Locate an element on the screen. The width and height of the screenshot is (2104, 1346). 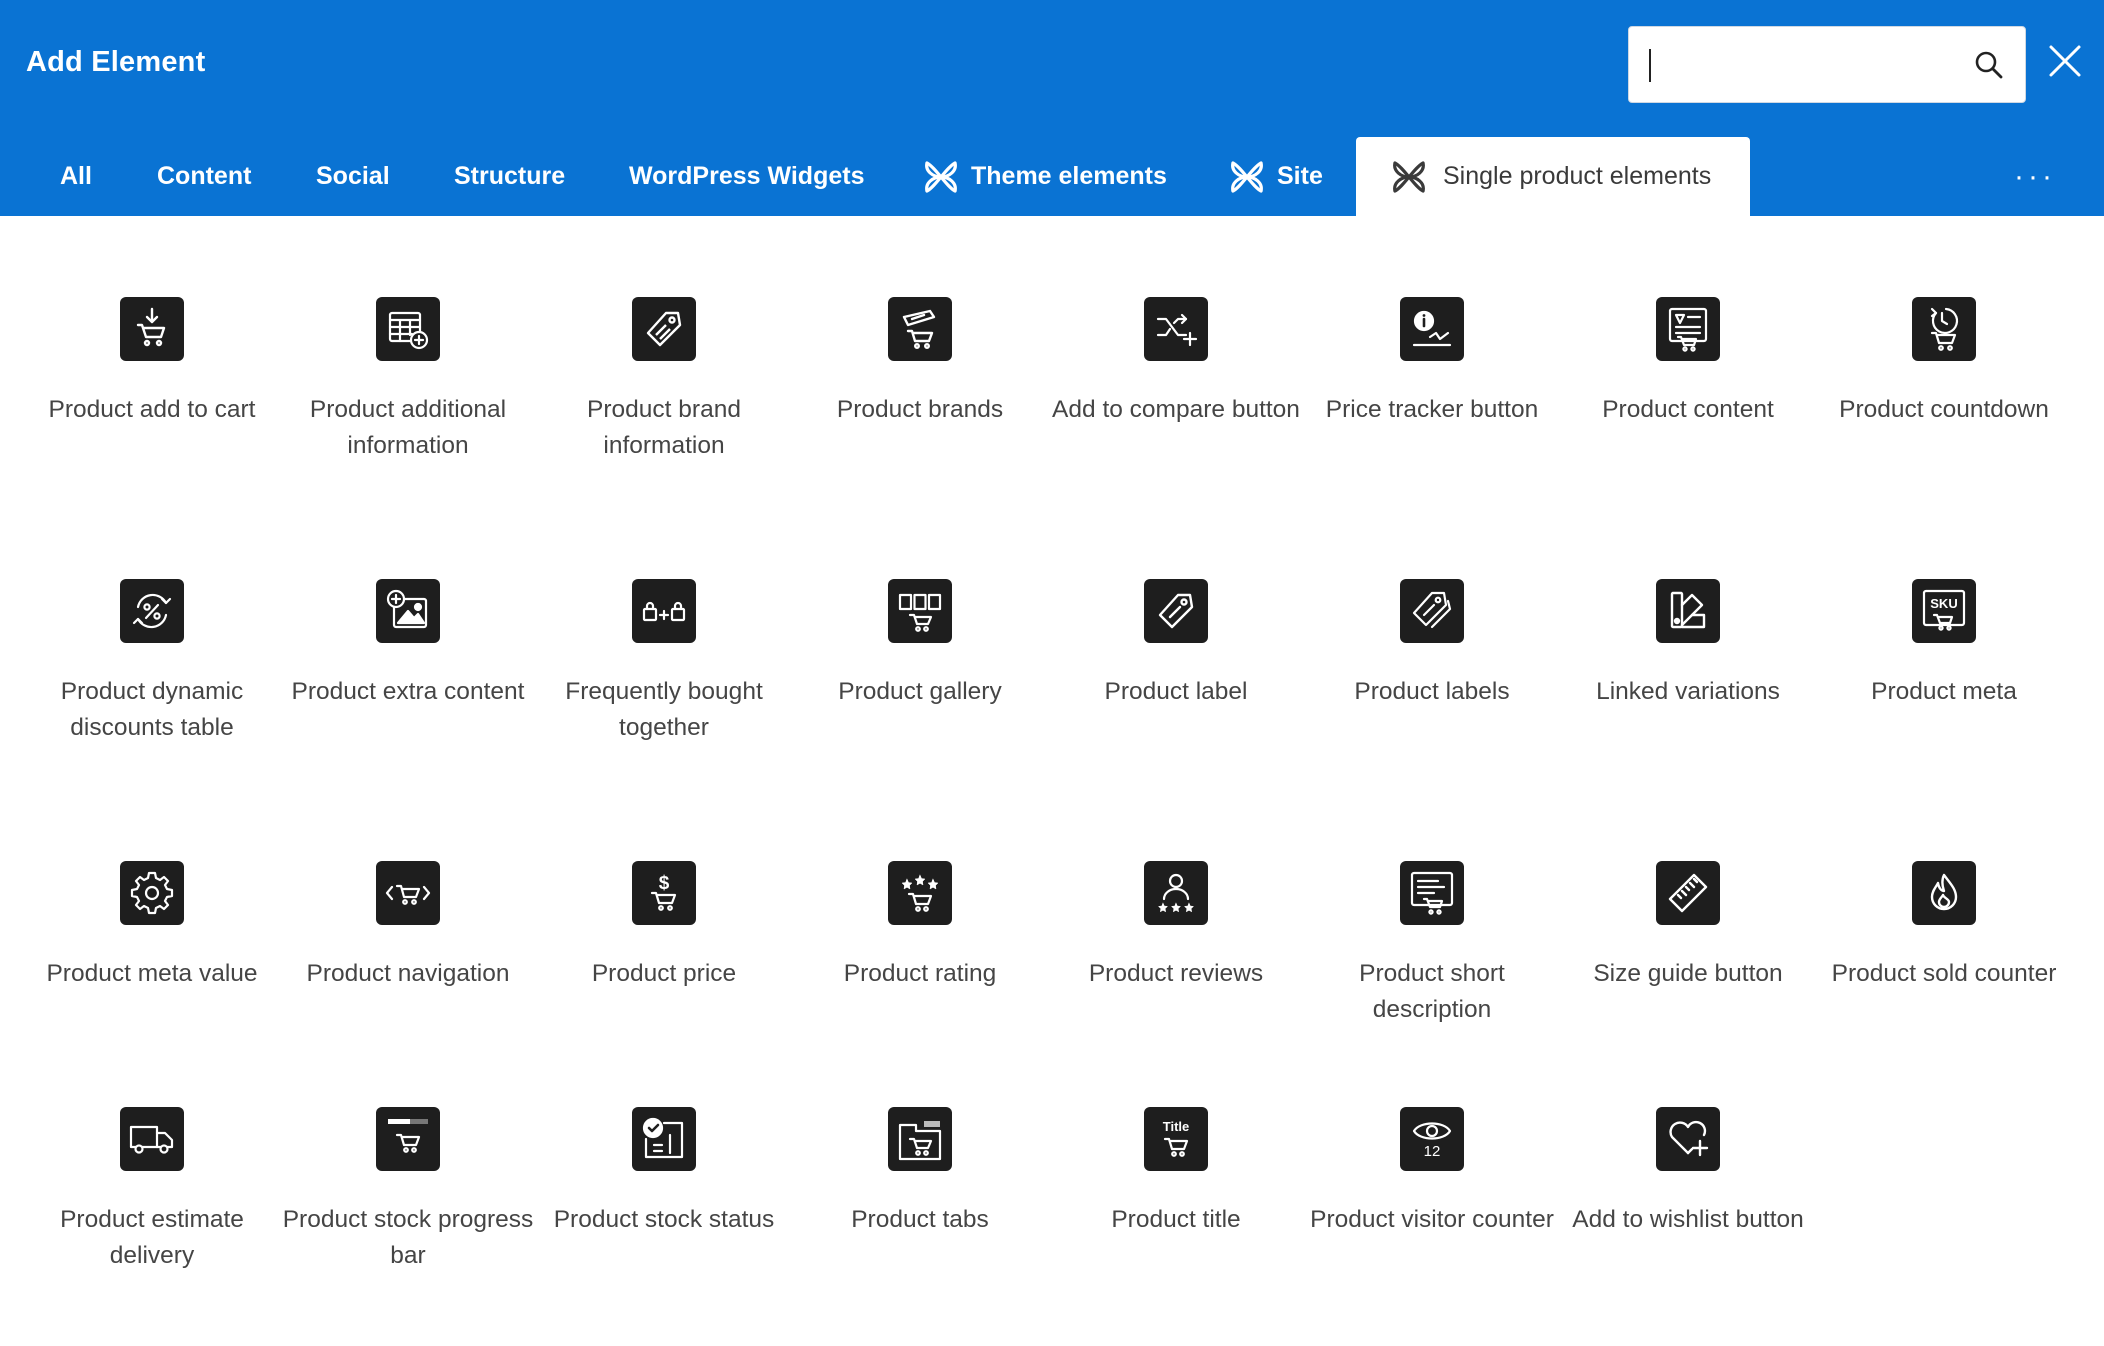
tab-site: Site is located at coordinates (1275, 176).